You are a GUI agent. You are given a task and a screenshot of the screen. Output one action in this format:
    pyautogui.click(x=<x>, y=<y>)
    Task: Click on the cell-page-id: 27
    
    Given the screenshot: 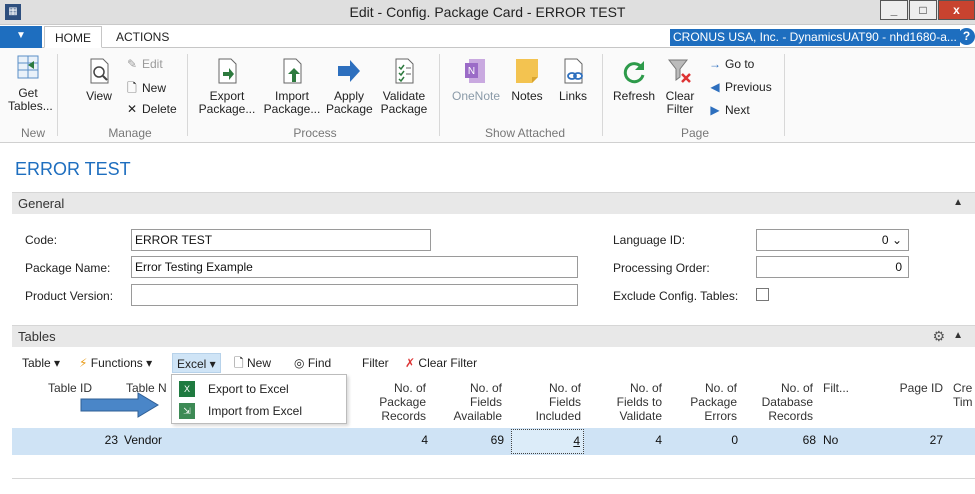 What is the action you would take?
    pyautogui.click(x=924, y=440)
    